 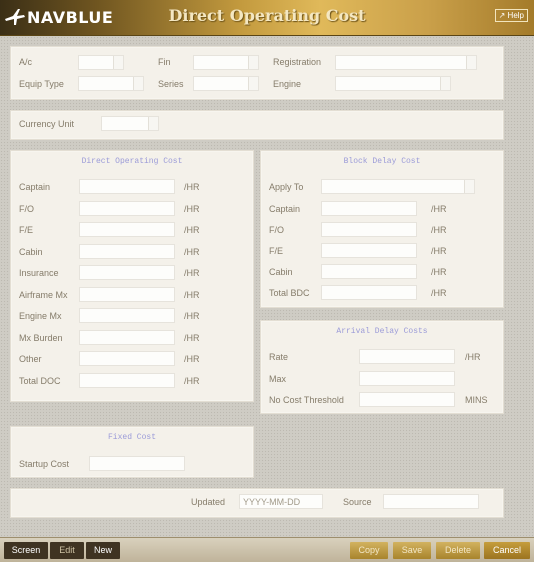 I want to click on doc-f-o-unit: /HR, so click(x=192, y=208).